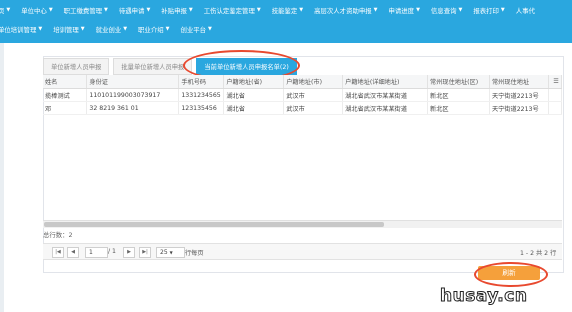  What do you see at coordinates (133, 108) in the screenshot?
I see `cell-id: 32 8219 361 01` at bounding box center [133, 108].